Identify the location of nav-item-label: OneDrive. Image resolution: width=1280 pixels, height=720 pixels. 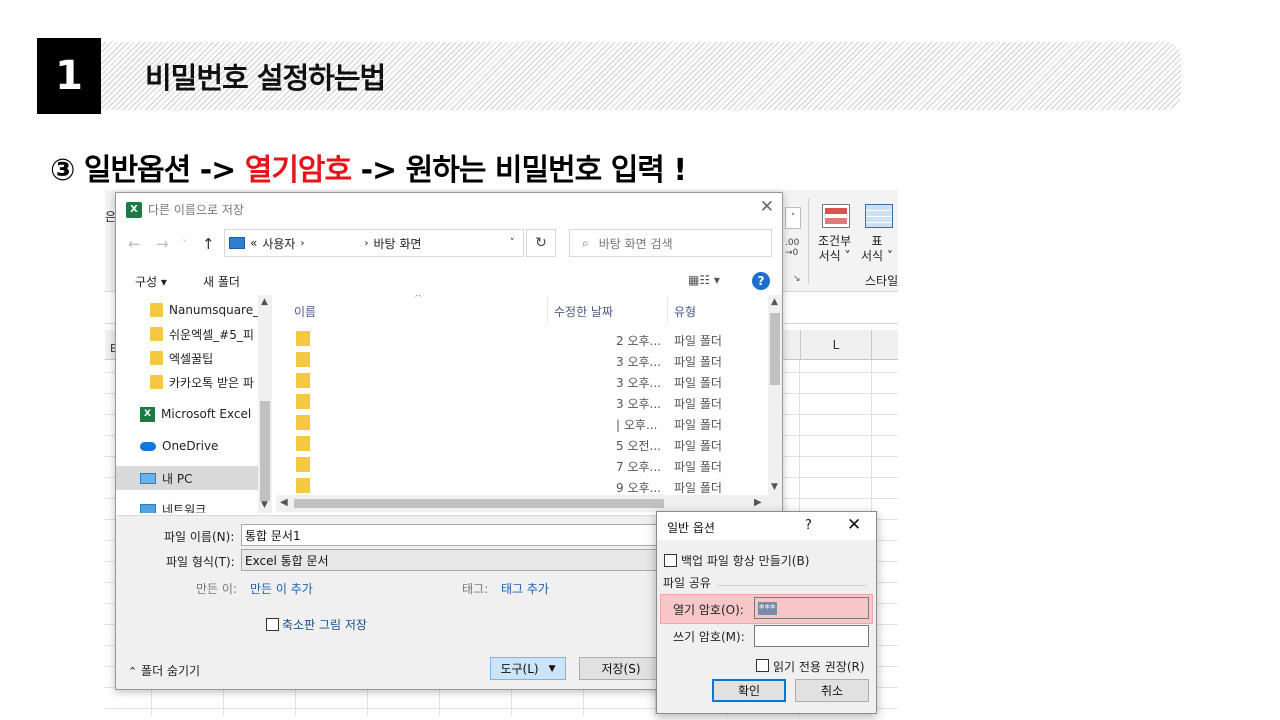
(190, 446).